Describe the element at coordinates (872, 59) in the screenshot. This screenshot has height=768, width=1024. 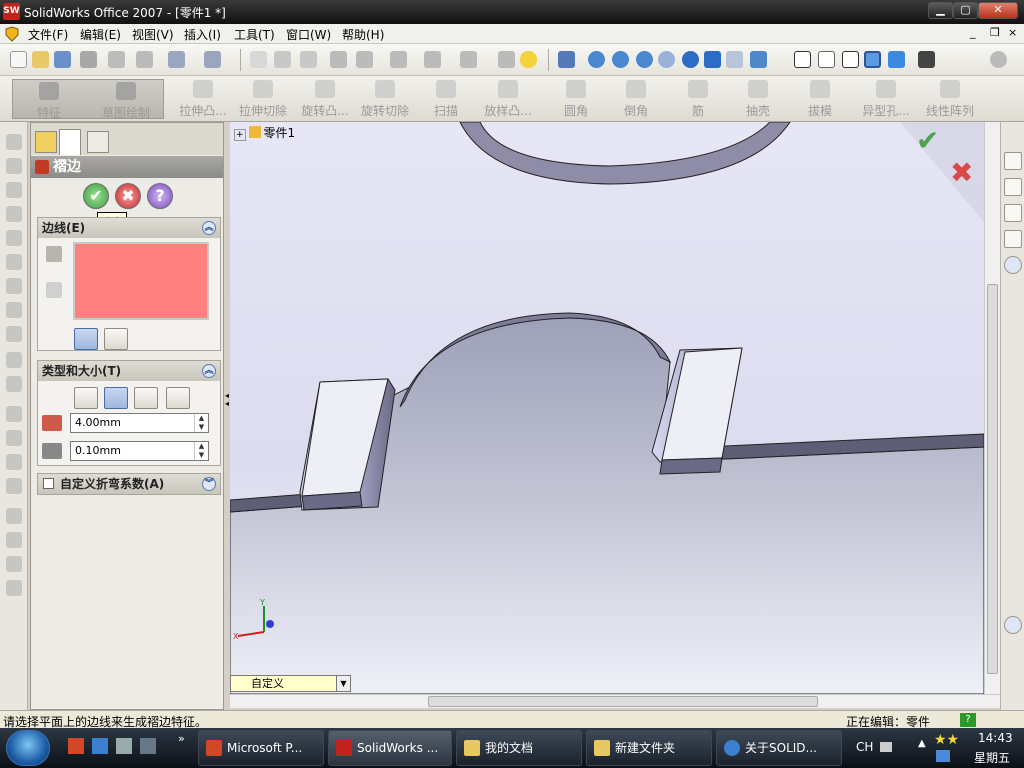
I see `shaded-with-edges-icon` at that location.